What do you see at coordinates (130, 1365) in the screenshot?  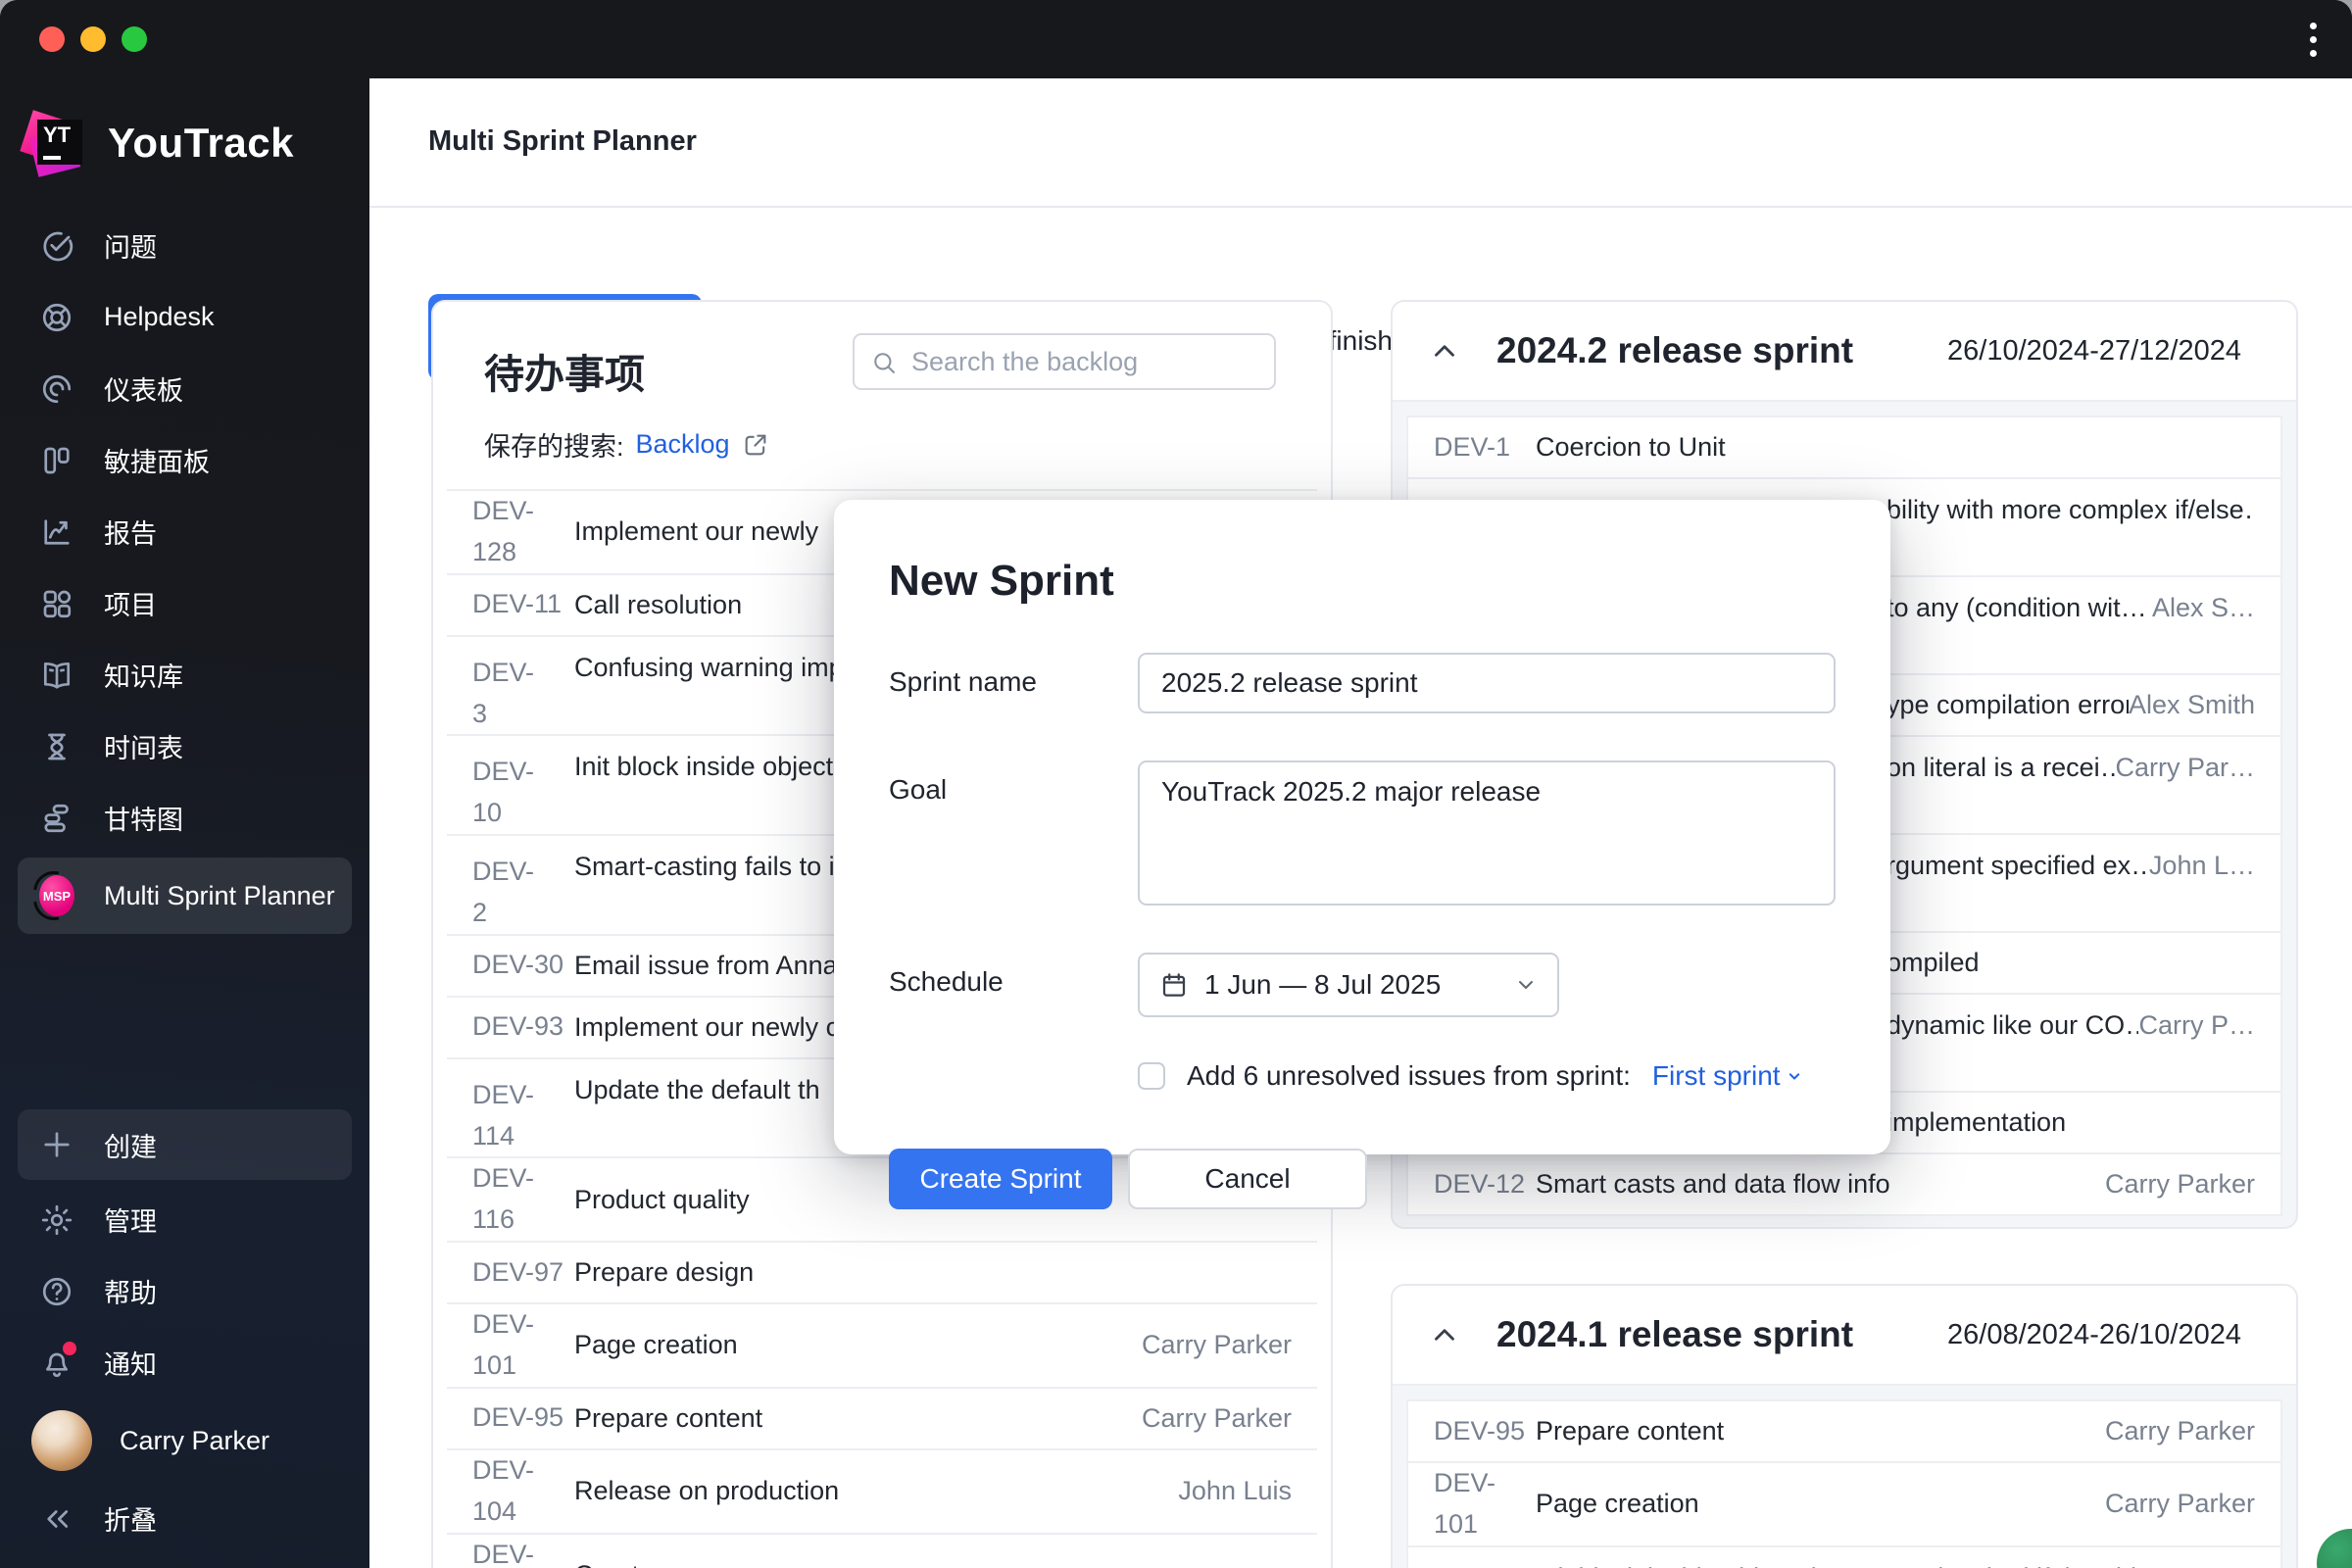 I see `sidebar-item-label: 通知` at bounding box center [130, 1365].